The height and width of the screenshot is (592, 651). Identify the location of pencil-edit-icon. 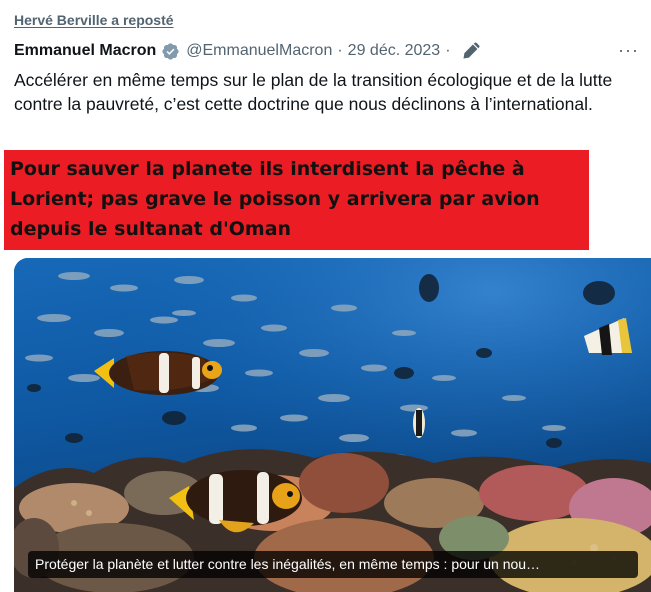
(471, 51).